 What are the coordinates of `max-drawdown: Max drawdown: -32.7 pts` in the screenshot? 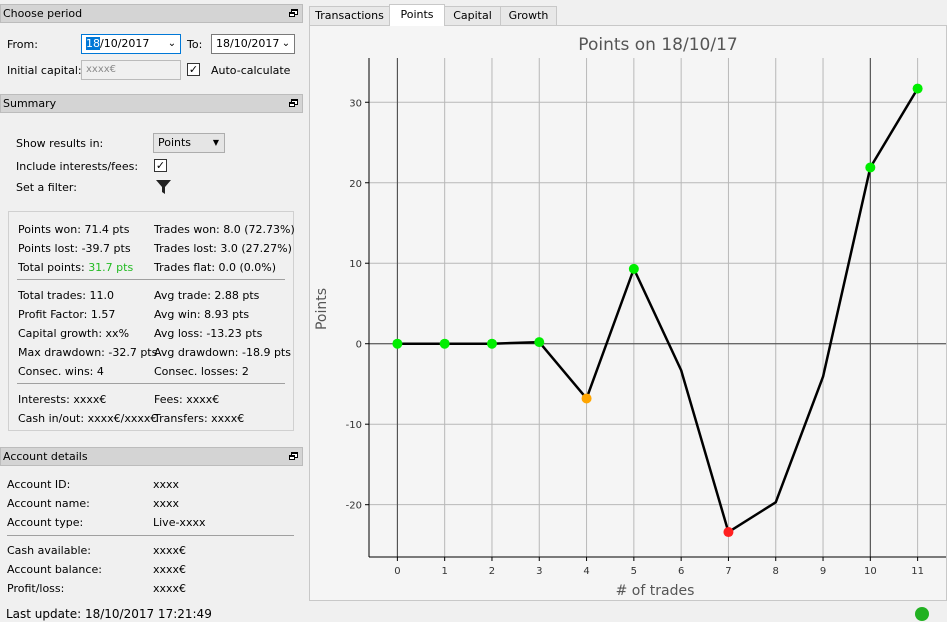 It's located at (88, 352).